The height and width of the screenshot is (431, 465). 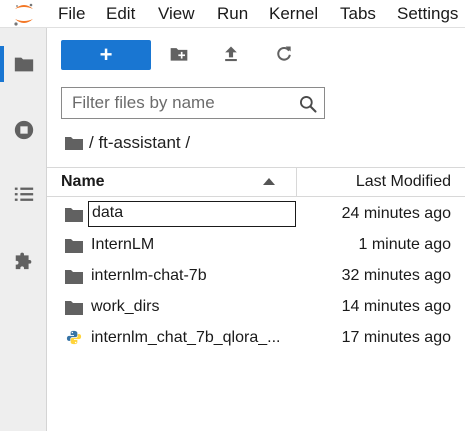 I want to click on menu-tabs: Tabs, so click(x=358, y=14).